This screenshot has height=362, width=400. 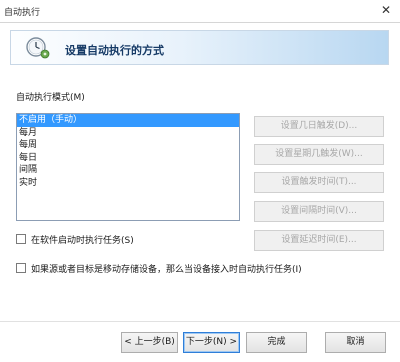 What do you see at coordinates (128, 158) in the screenshot?
I see `list-item-daily: 每日` at bounding box center [128, 158].